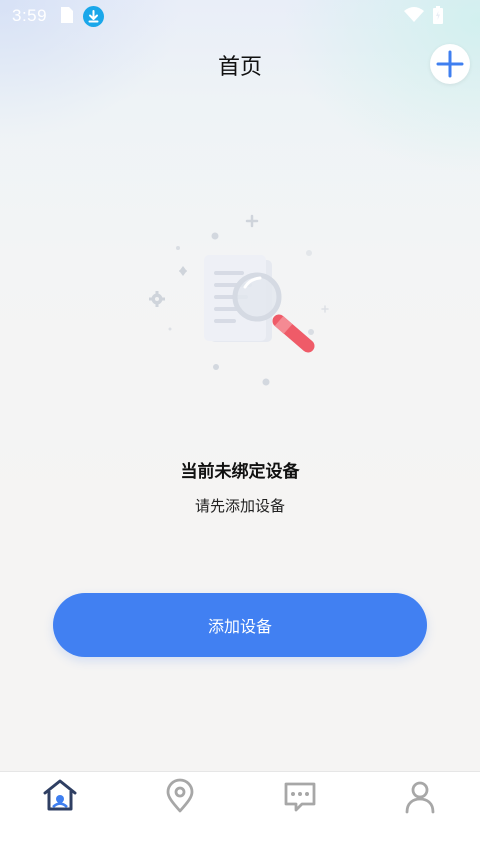  I want to click on add-button, so click(450, 64).